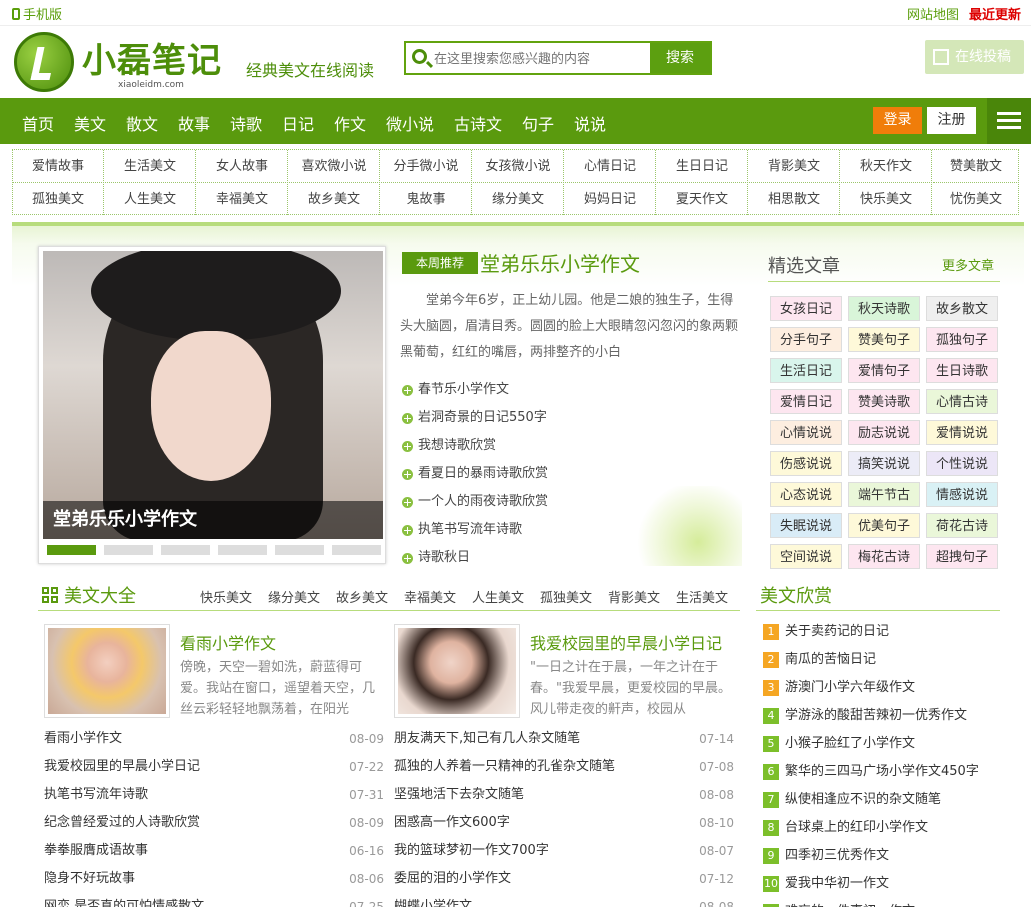 The width and height of the screenshot is (1031, 907). I want to click on tag-link: 鬼故事, so click(426, 198).